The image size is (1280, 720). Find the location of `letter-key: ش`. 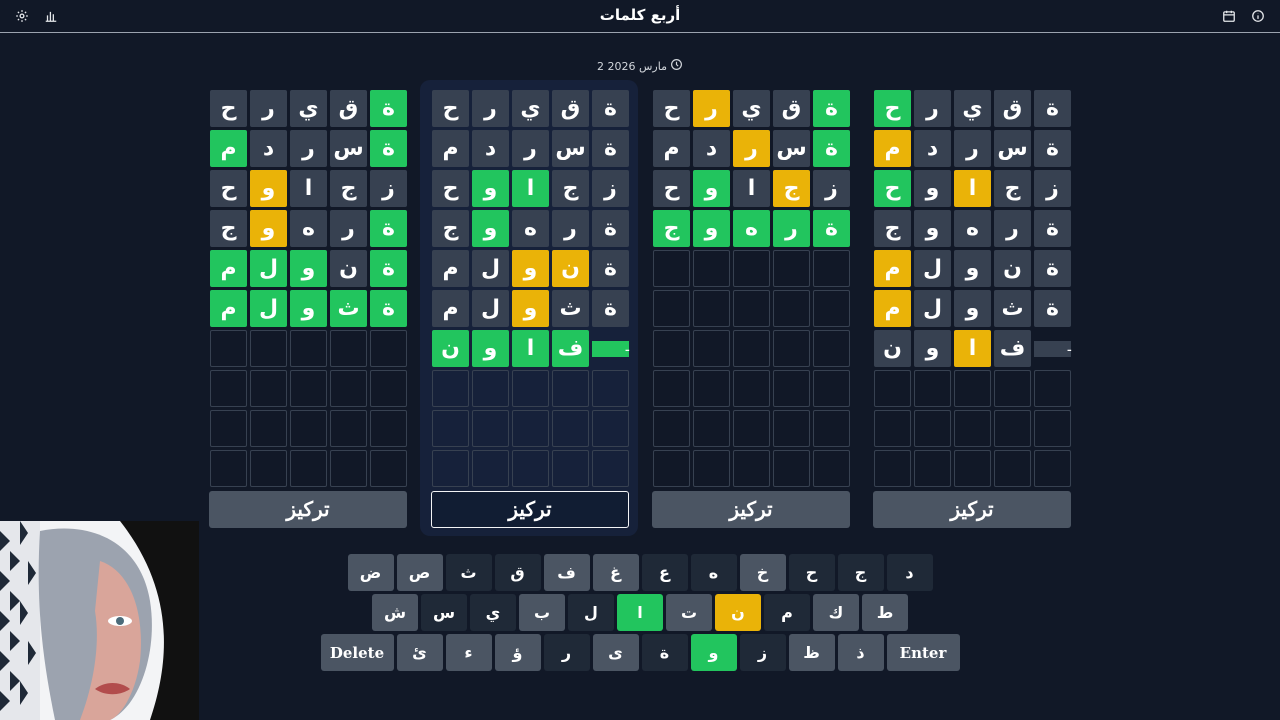

letter-key: ش is located at coordinates (395, 612).